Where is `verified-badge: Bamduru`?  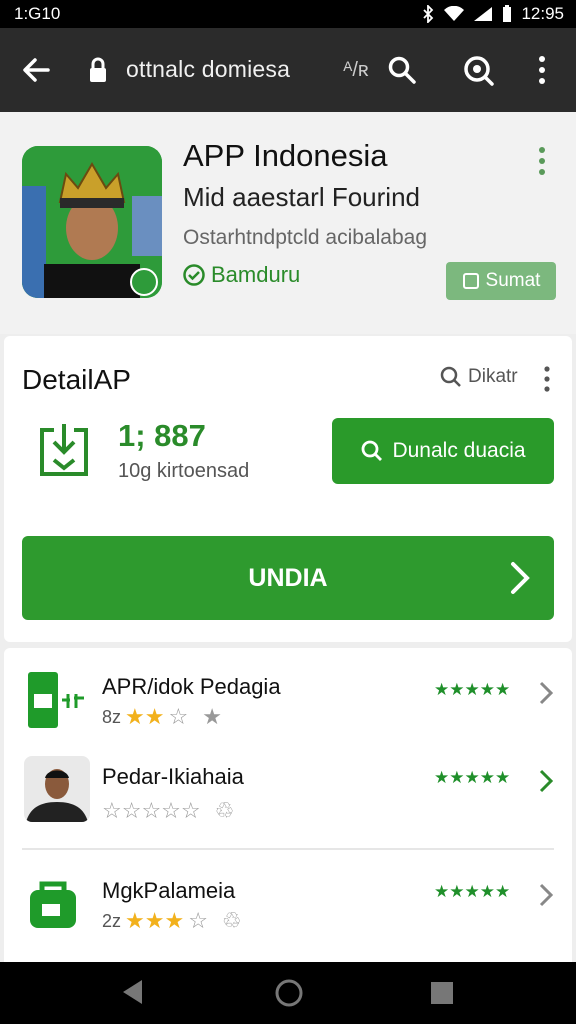 verified-badge: Bamduru is located at coordinates (241, 275).